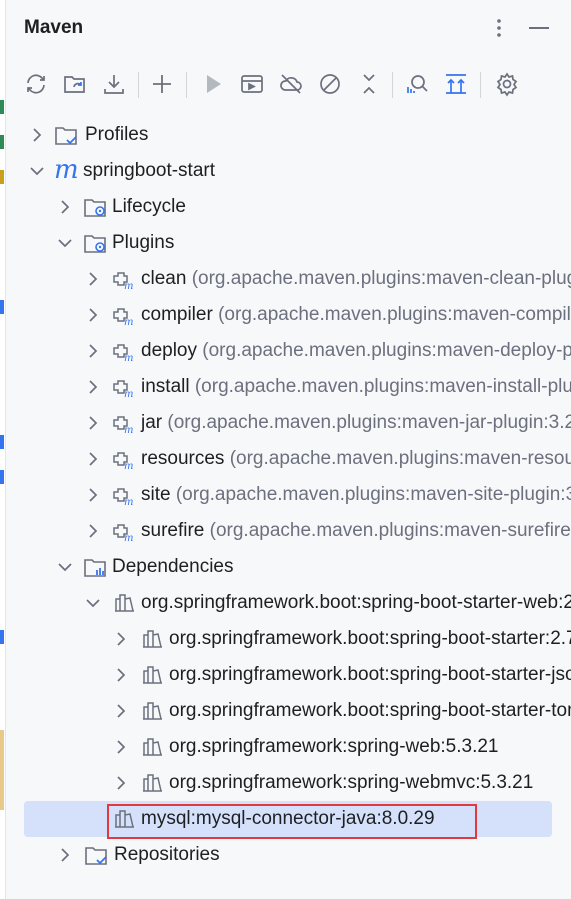 The height and width of the screenshot is (899, 571). I want to click on plugin-name: compiler, so click(177, 314).